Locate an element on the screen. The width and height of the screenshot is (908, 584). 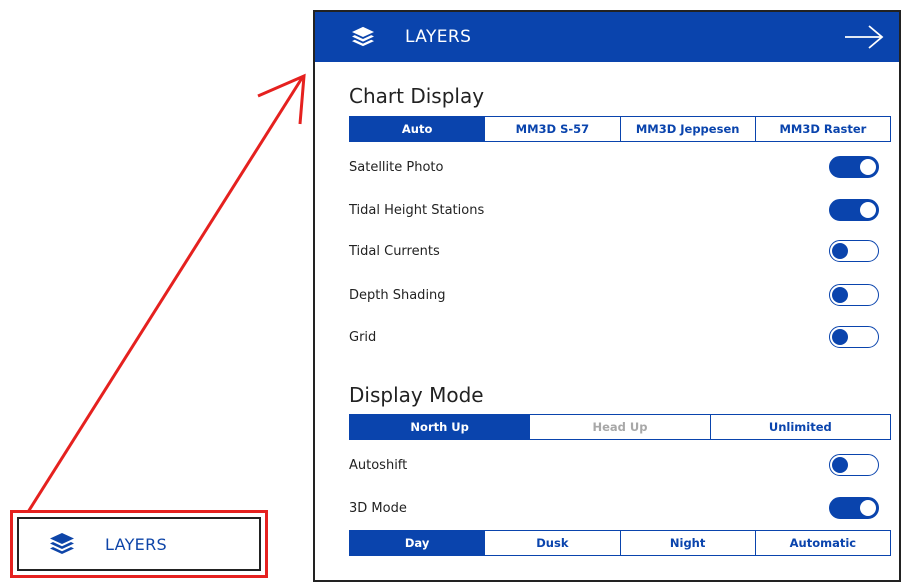
tidal-currents-toggle is located at coordinates (854, 251).